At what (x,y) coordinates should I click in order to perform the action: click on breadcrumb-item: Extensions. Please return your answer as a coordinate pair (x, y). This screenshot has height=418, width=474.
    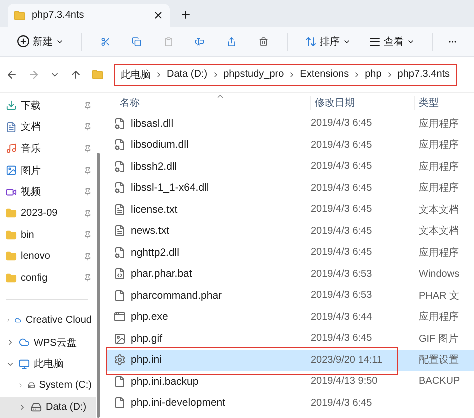
    Looking at the image, I should click on (325, 74).